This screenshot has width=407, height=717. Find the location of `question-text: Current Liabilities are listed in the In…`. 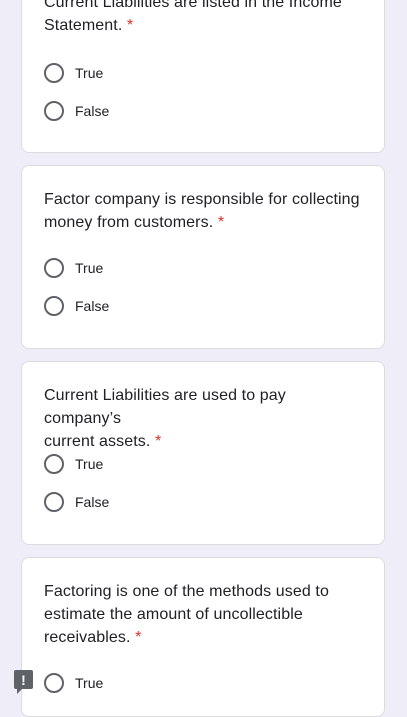

question-text: Current Liabilities are listed in the In… is located at coordinates (202, 18).